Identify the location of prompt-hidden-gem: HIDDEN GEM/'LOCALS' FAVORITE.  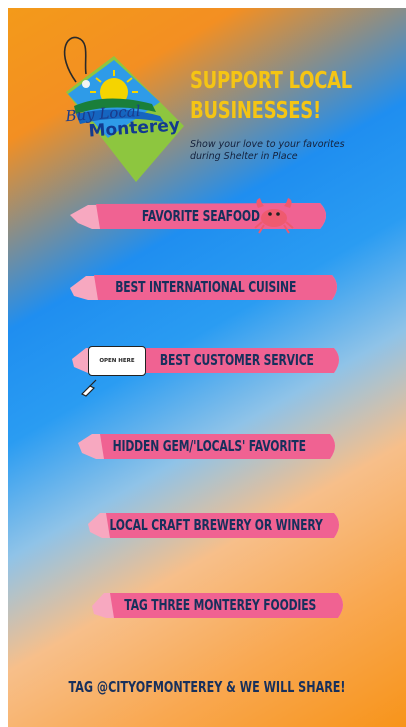
(209, 446).